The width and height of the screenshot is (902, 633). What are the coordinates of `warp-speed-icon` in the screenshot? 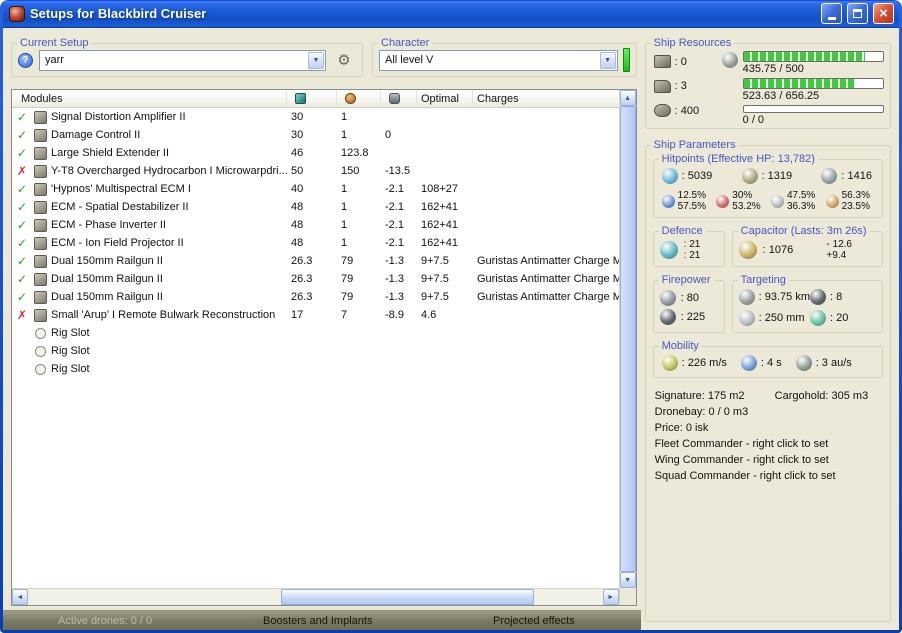 It's located at (803, 363).